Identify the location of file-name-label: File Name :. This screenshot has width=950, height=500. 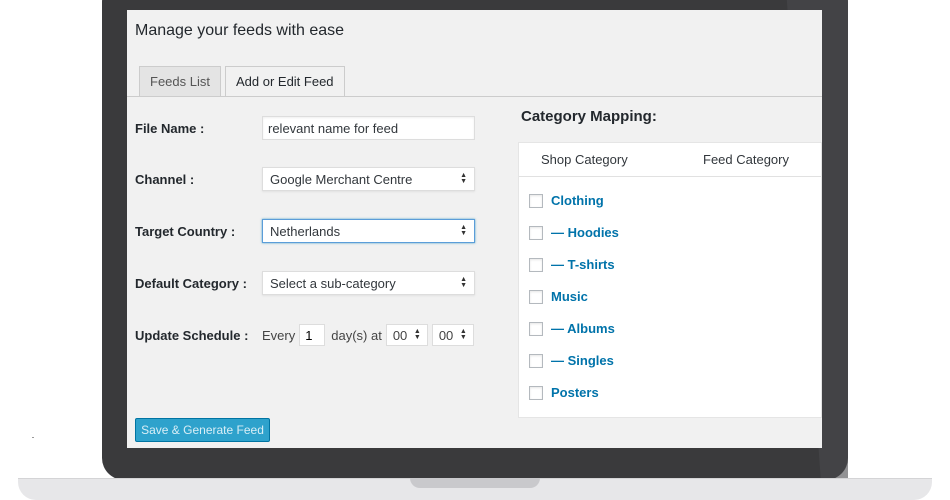
(170, 128).